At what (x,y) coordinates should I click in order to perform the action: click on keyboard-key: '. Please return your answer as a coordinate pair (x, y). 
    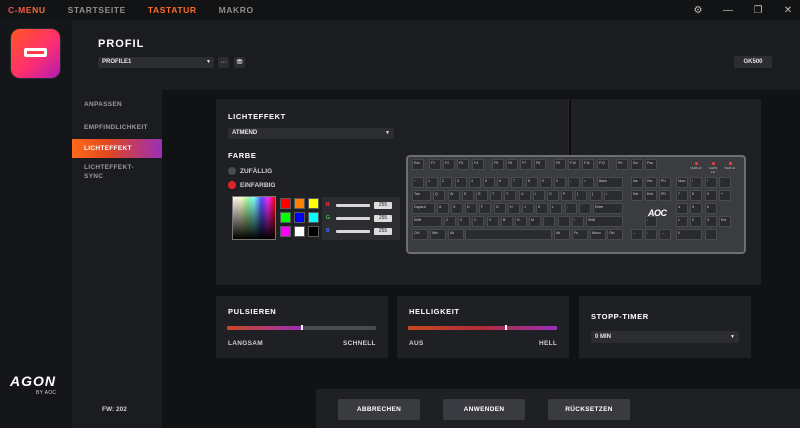
    Looking at the image, I should click on (585, 208).